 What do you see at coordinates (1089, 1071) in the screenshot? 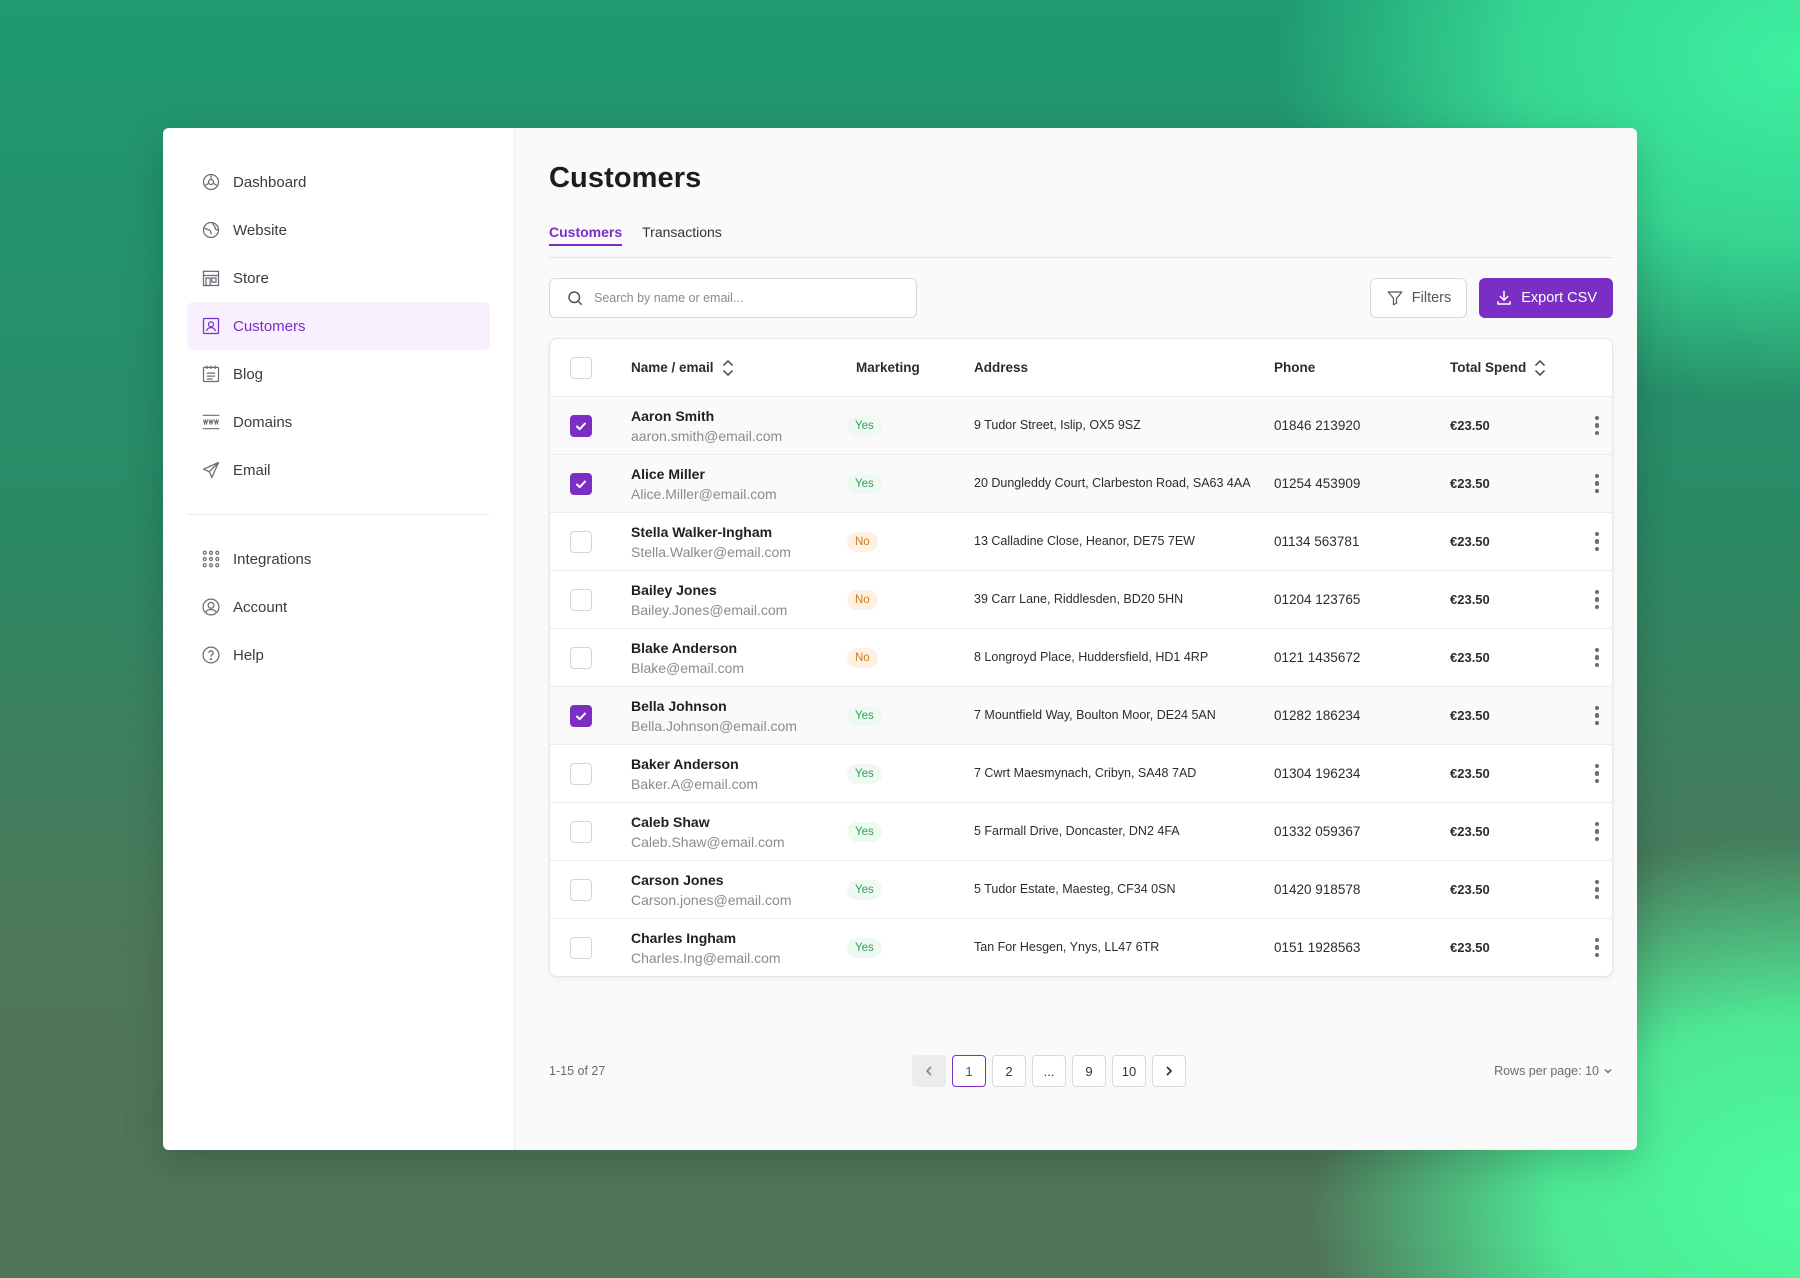
I see `page-button-9: 9` at bounding box center [1089, 1071].